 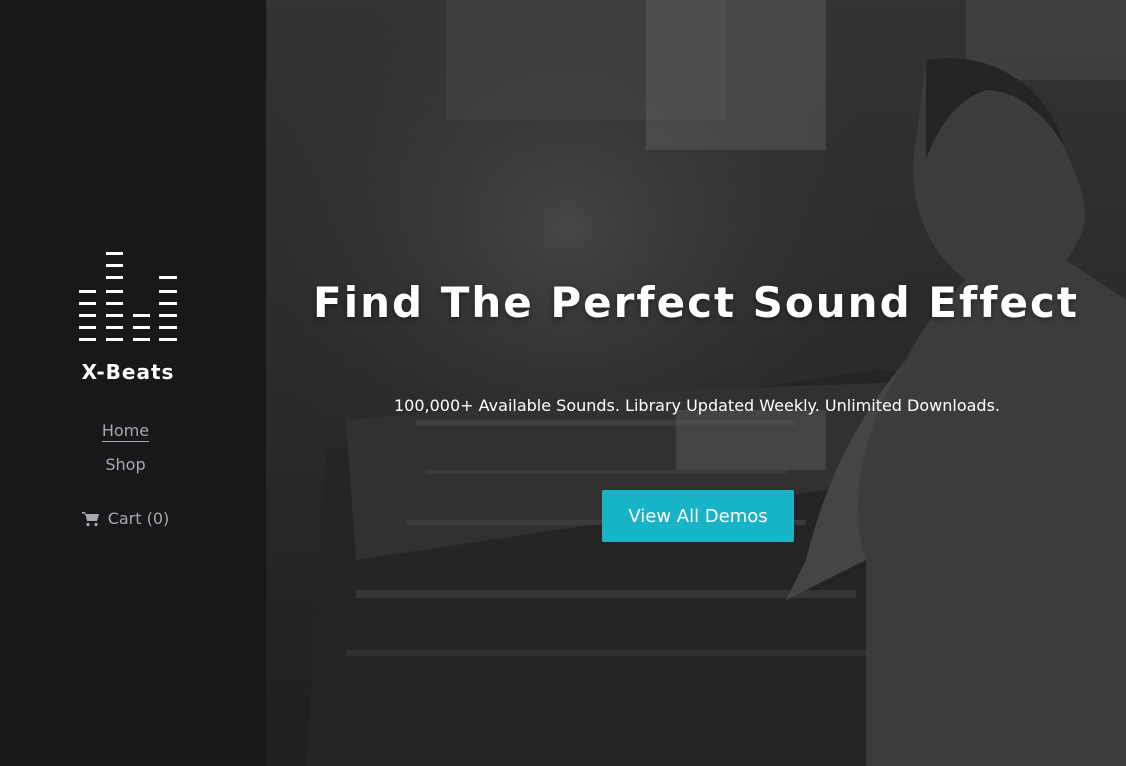 What do you see at coordinates (696, 302) in the screenshot?
I see `hero-title: Find The Perfect Sound Effect` at bounding box center [696, 302].